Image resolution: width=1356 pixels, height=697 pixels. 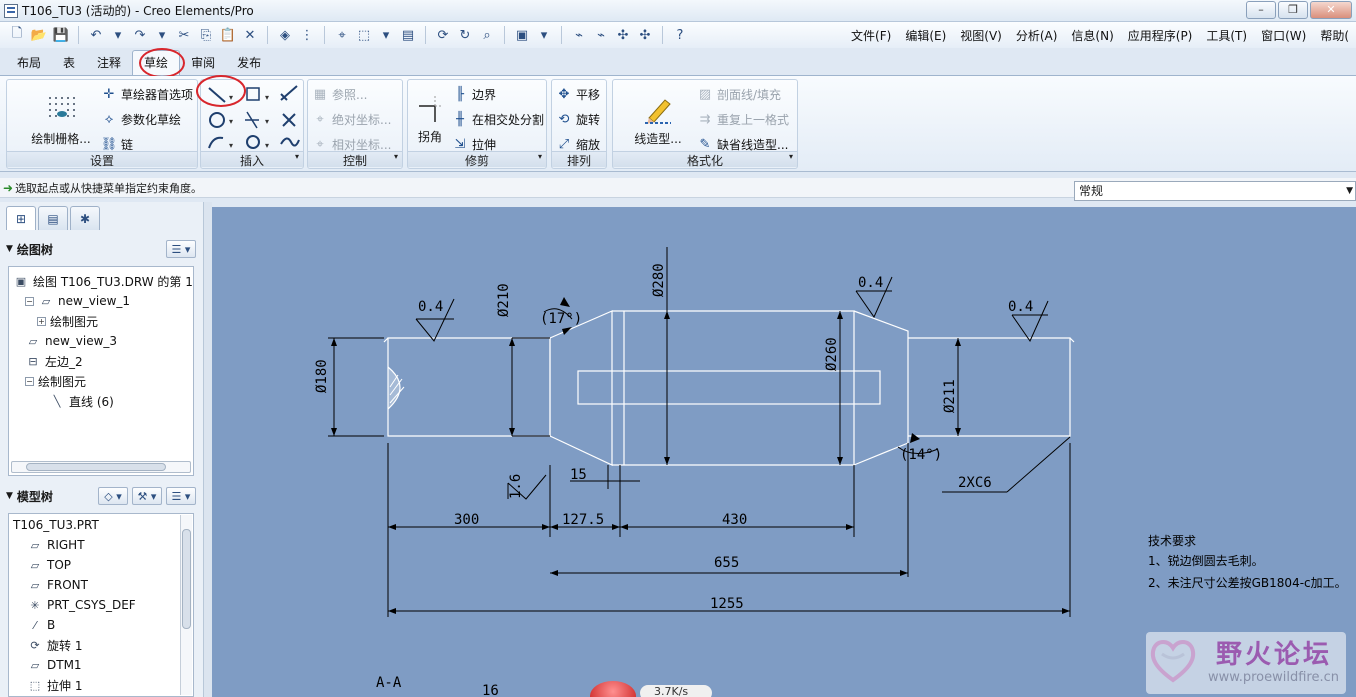 What do you see at coordinates (623, 35) in the screenshot?
I see `point-display-icon: ✣` at bounding box center [623, 35].